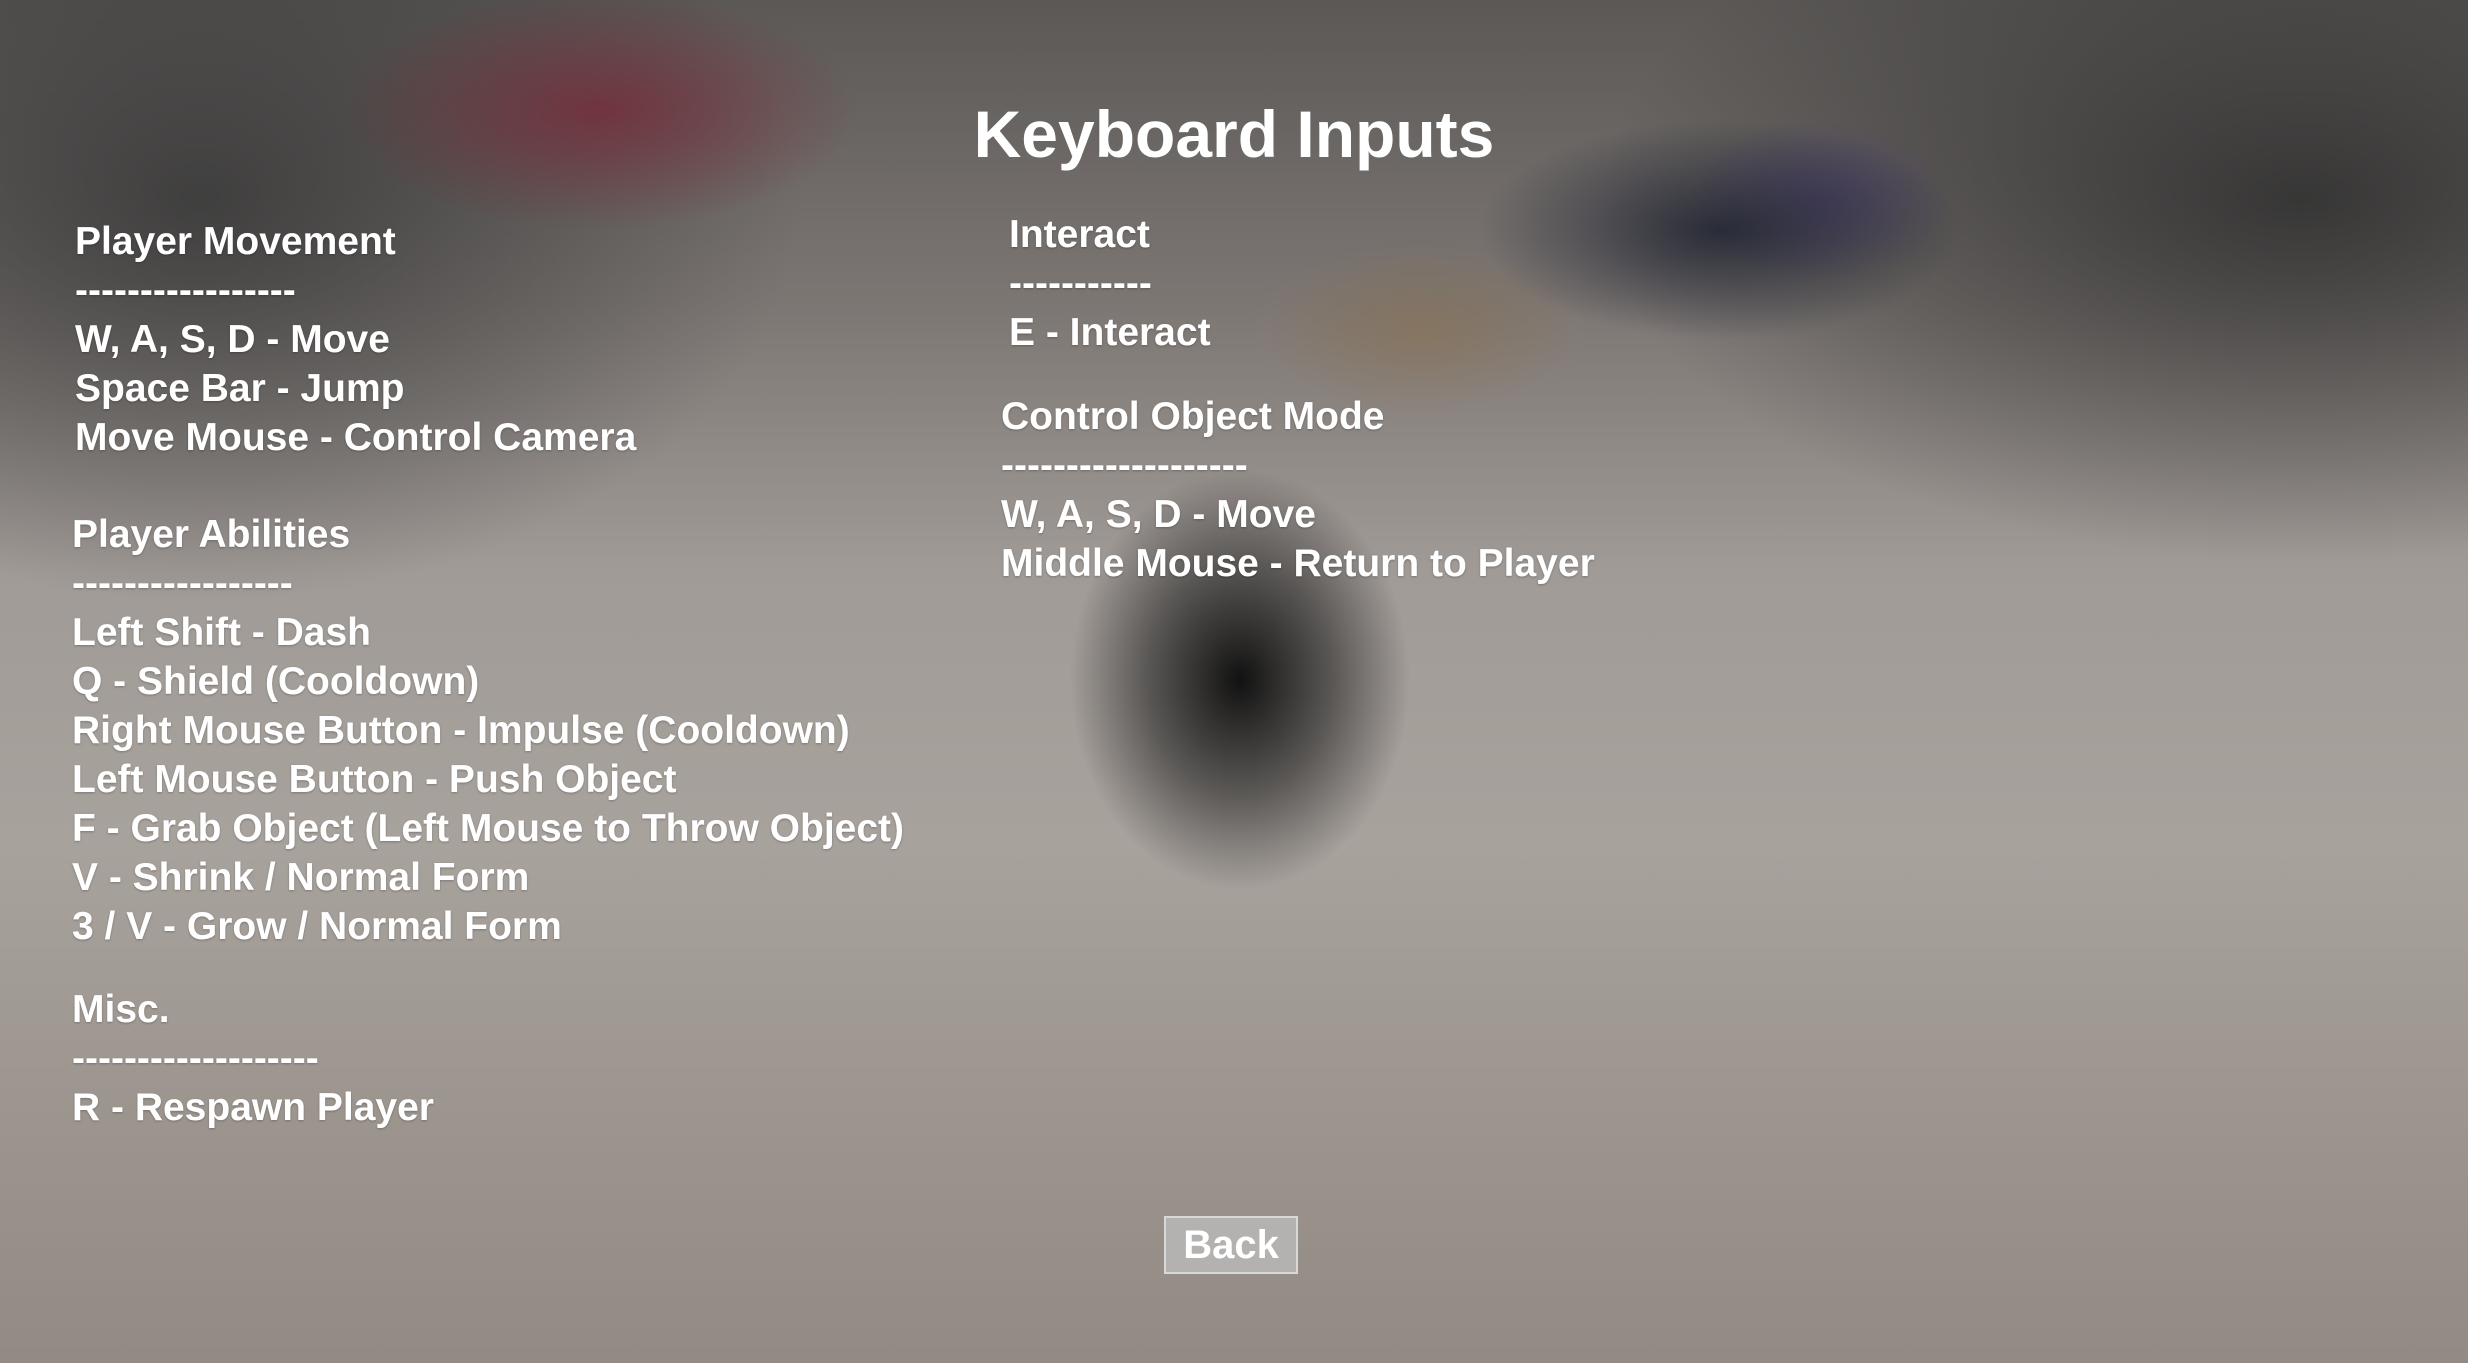 Image resolution: width=2468 pixels, height=1363 pixels. What do you see at coordinates (1110, 332) in the screenshot?
I see `keybind-line: E - Interact` at bounding box center [1110, 332].